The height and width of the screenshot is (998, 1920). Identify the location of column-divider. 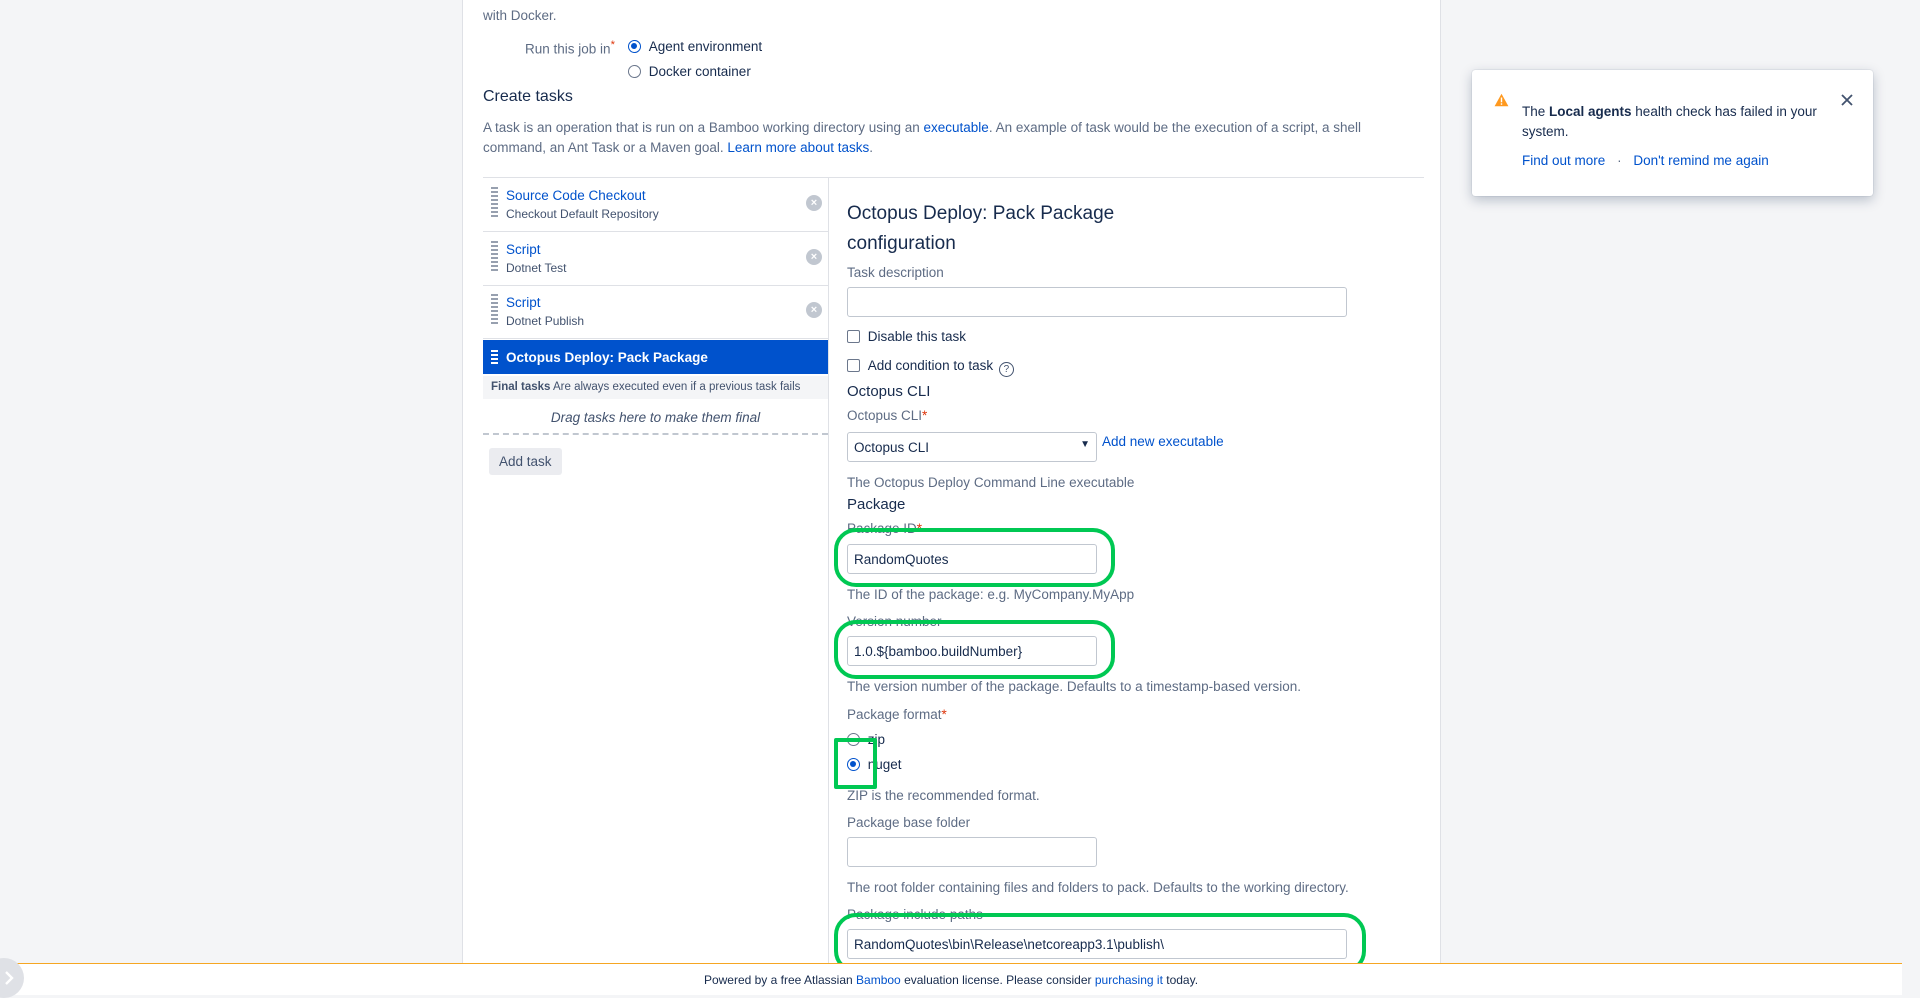
(828, 573).